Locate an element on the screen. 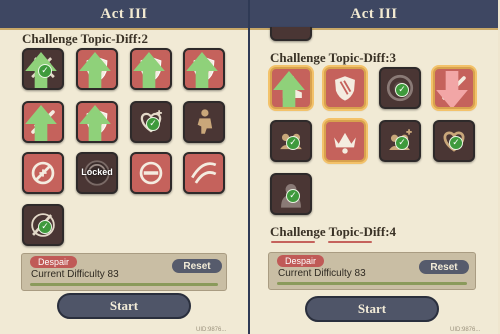  prohibited-icon-glyph is located at coordinates (151, 173).